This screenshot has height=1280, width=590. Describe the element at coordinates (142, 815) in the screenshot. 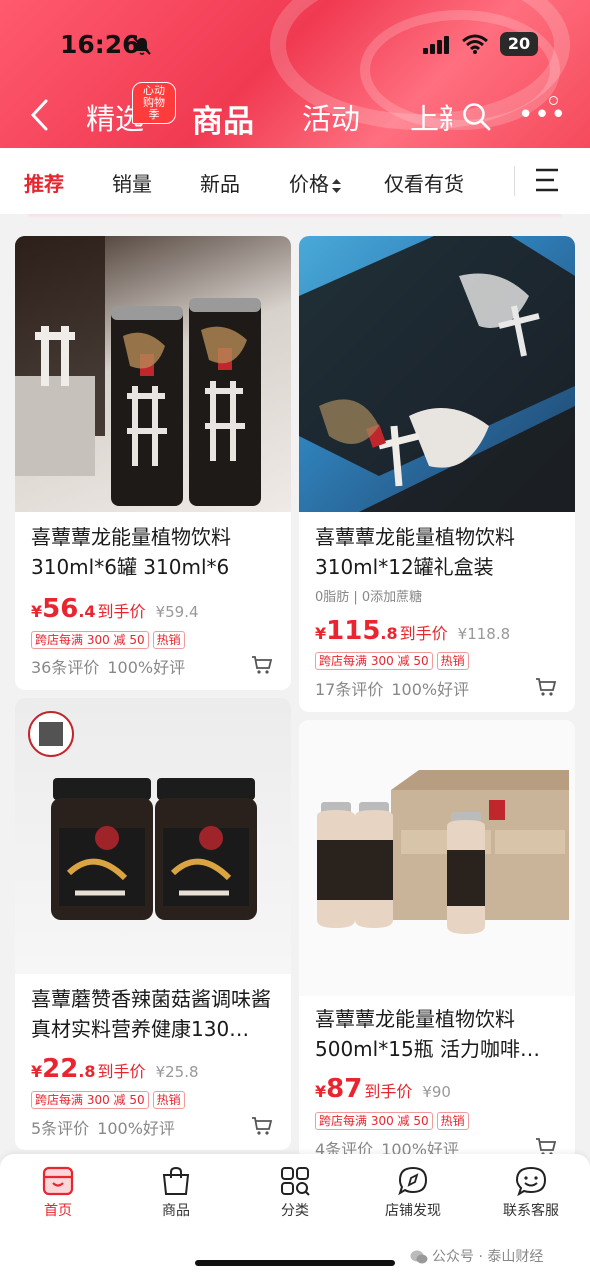

I see `mushroom-sauce-jars-illustration` at that location.